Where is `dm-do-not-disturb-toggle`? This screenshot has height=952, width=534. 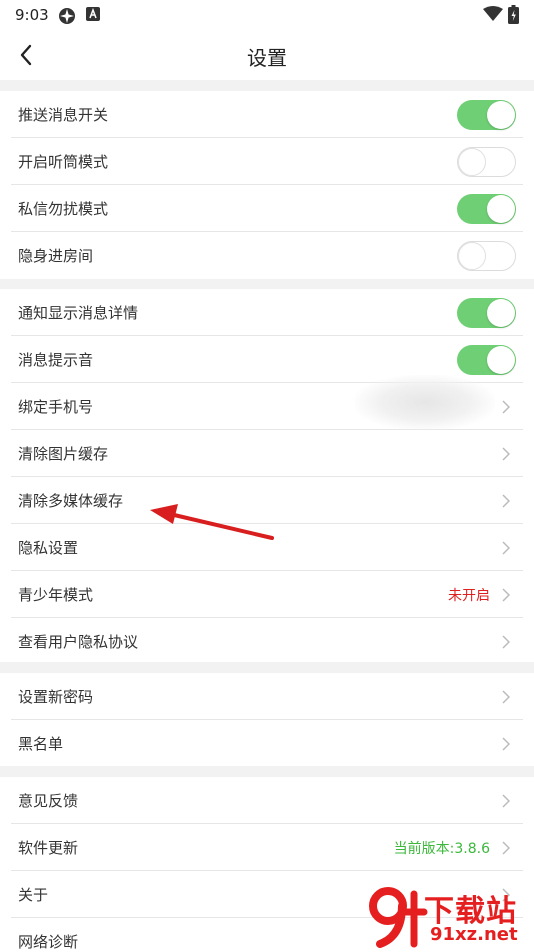
dm-do-not-disturb-toggle is located at coordinates (486, 209).